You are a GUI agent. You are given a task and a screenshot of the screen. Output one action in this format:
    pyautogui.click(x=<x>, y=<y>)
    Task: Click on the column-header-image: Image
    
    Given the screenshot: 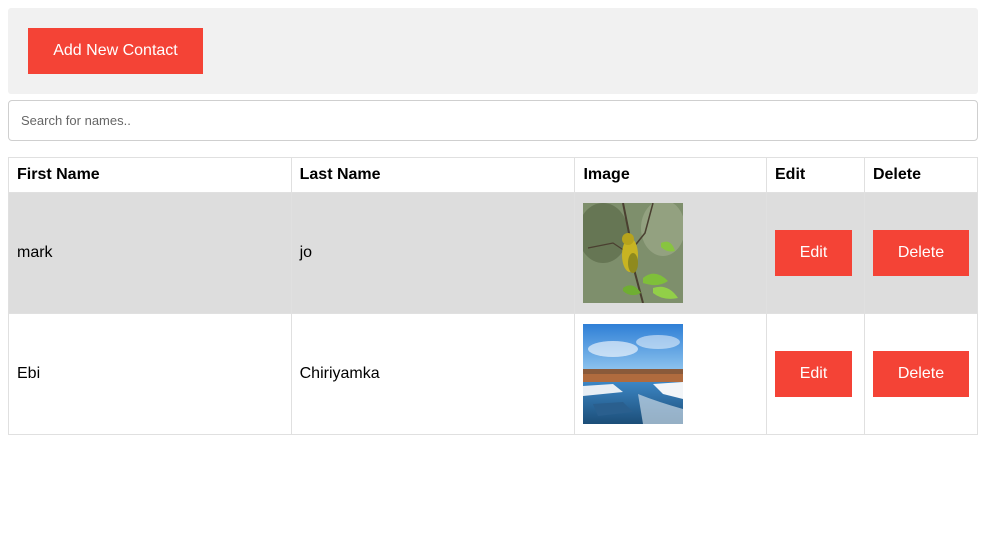 What is the action you would take?
    pyautogui.click(x=670, y=175)
    